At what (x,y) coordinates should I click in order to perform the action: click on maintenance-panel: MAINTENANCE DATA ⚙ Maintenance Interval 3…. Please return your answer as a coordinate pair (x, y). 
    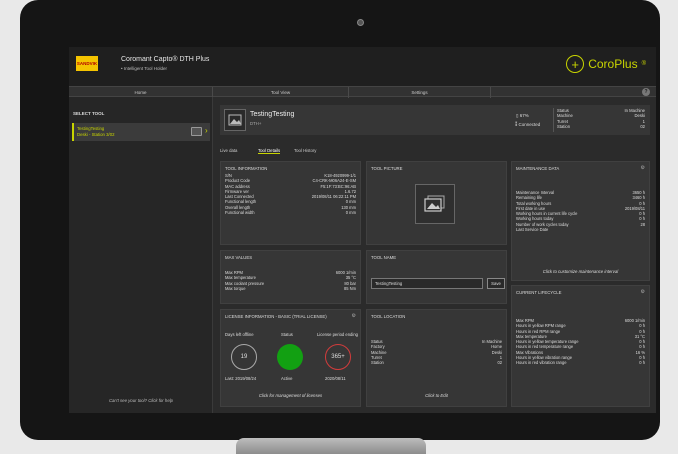
    Looking at the image, I should click on (580, 221).